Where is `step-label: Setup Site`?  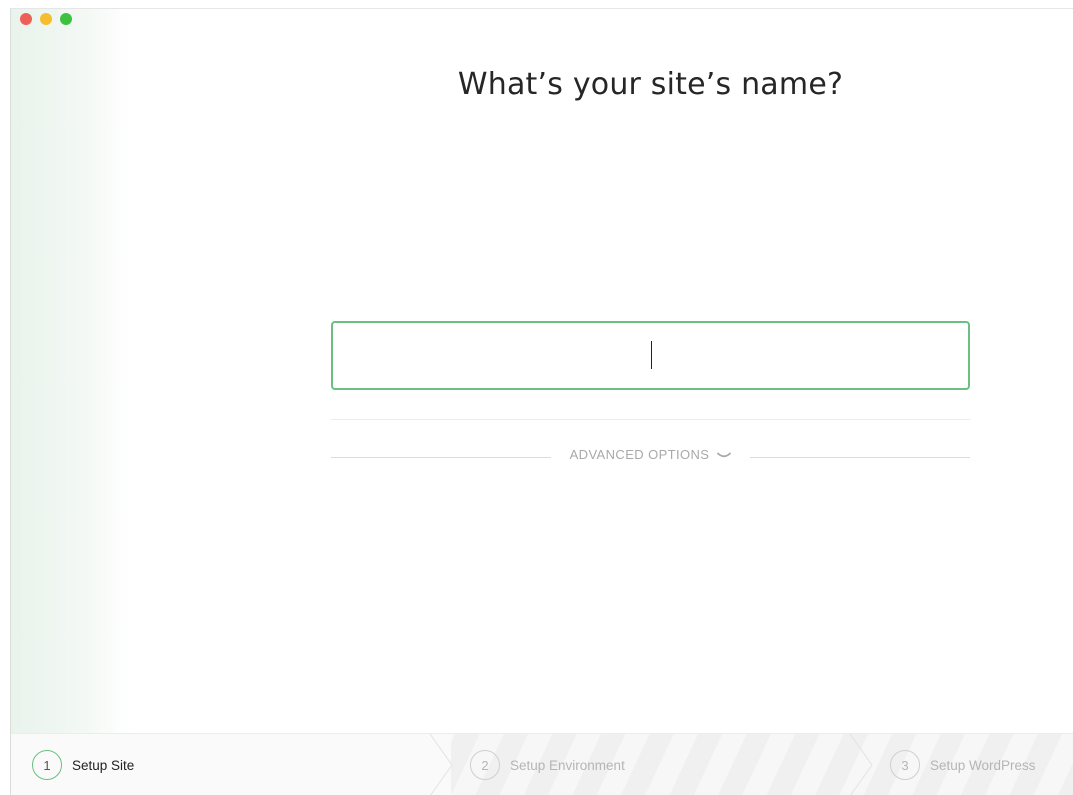
step-label: Setup Site is located at coordinates (103, 765).